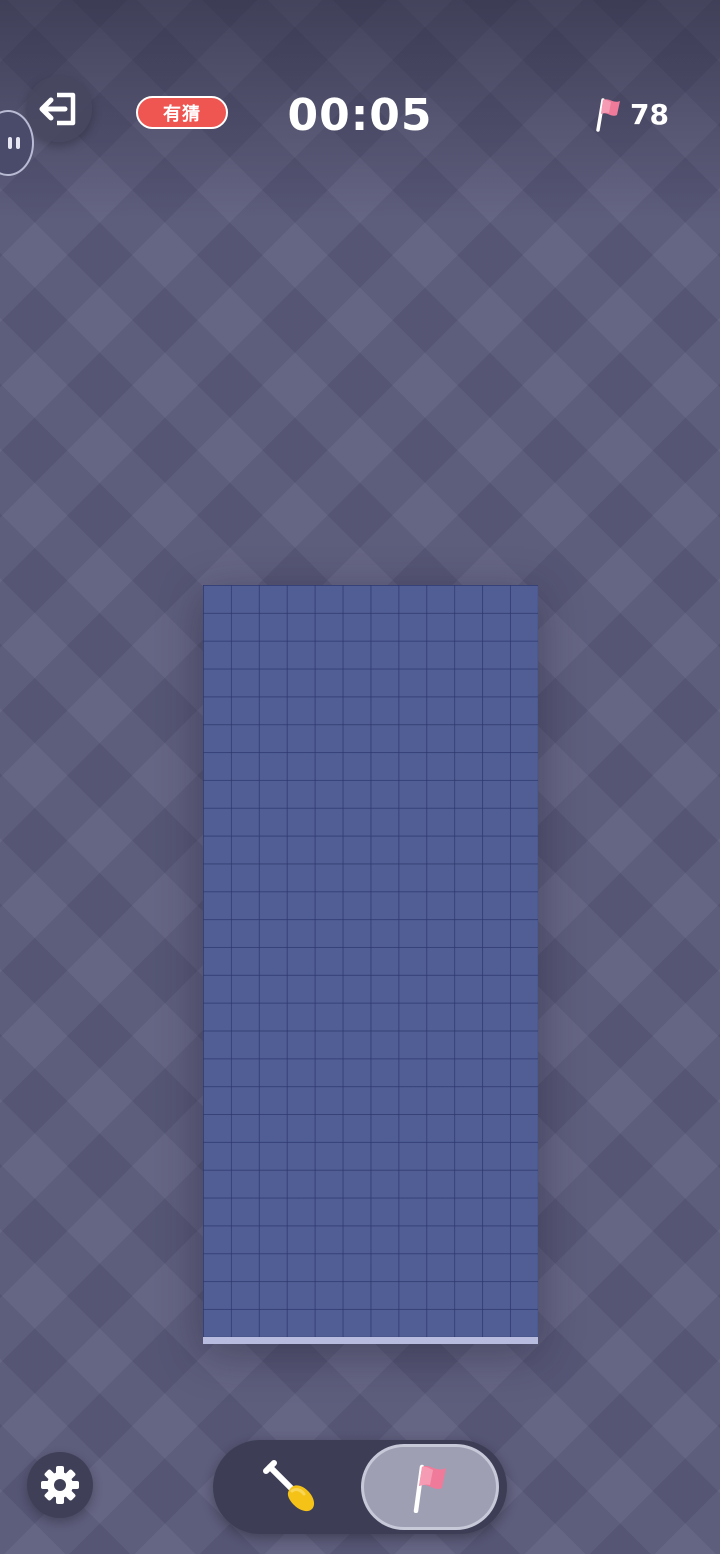  I want to click on exit-button, so click(59, 109).